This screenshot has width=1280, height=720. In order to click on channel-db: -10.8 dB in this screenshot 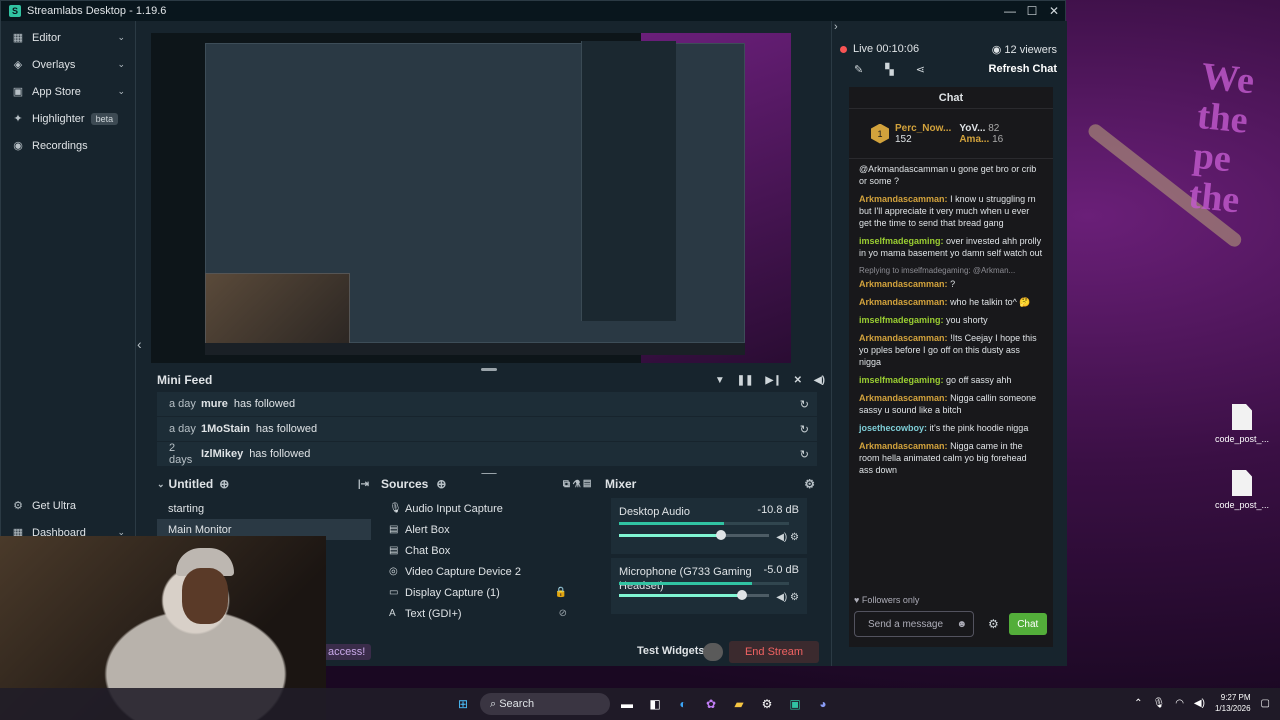, I will do `click(778, 510)`.